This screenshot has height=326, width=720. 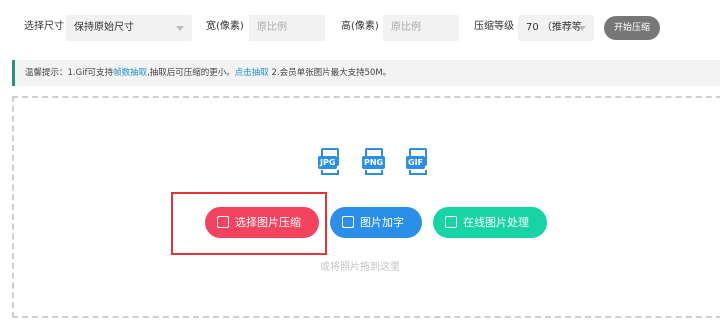 What do you see at coordinates (382, 222) in the screenshot?
I see `text-button-label: 图片加字` at bounding box center [382, 222].